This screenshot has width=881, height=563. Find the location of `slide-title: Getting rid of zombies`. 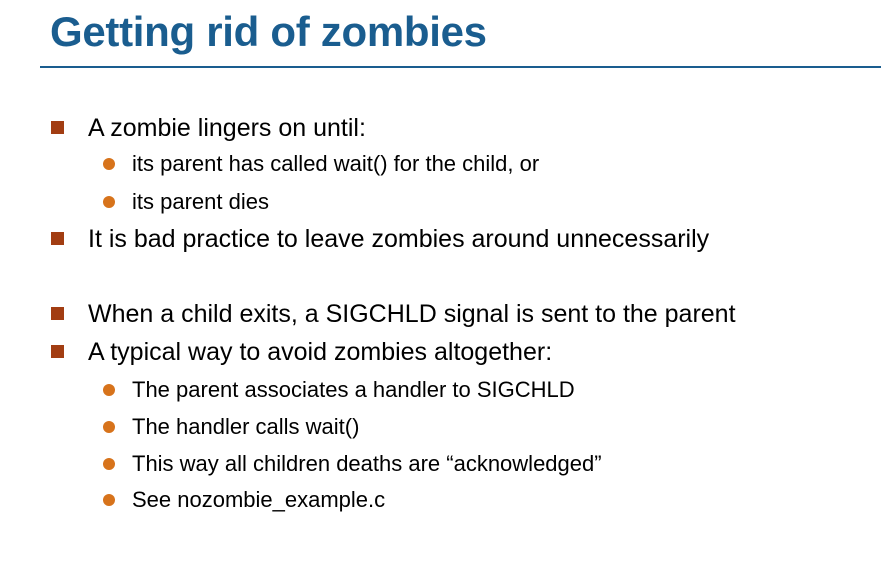

slide-title: Getting rid of zombies is located at coordinates (268, 31).